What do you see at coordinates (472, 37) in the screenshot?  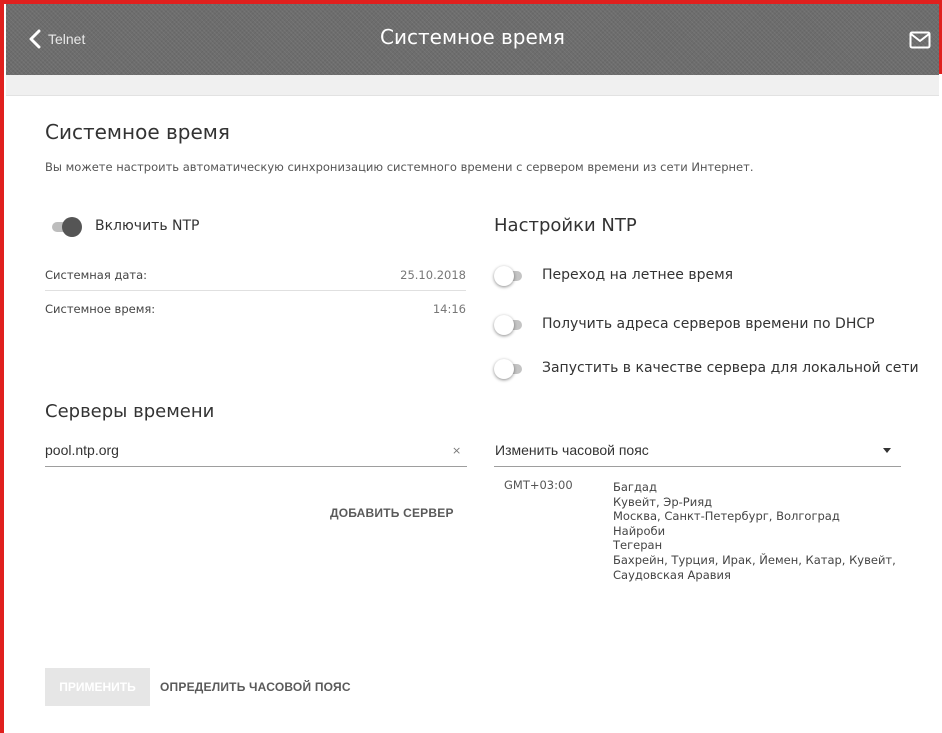 I see `page-title: Системное время` at bounding box center [472, 37].